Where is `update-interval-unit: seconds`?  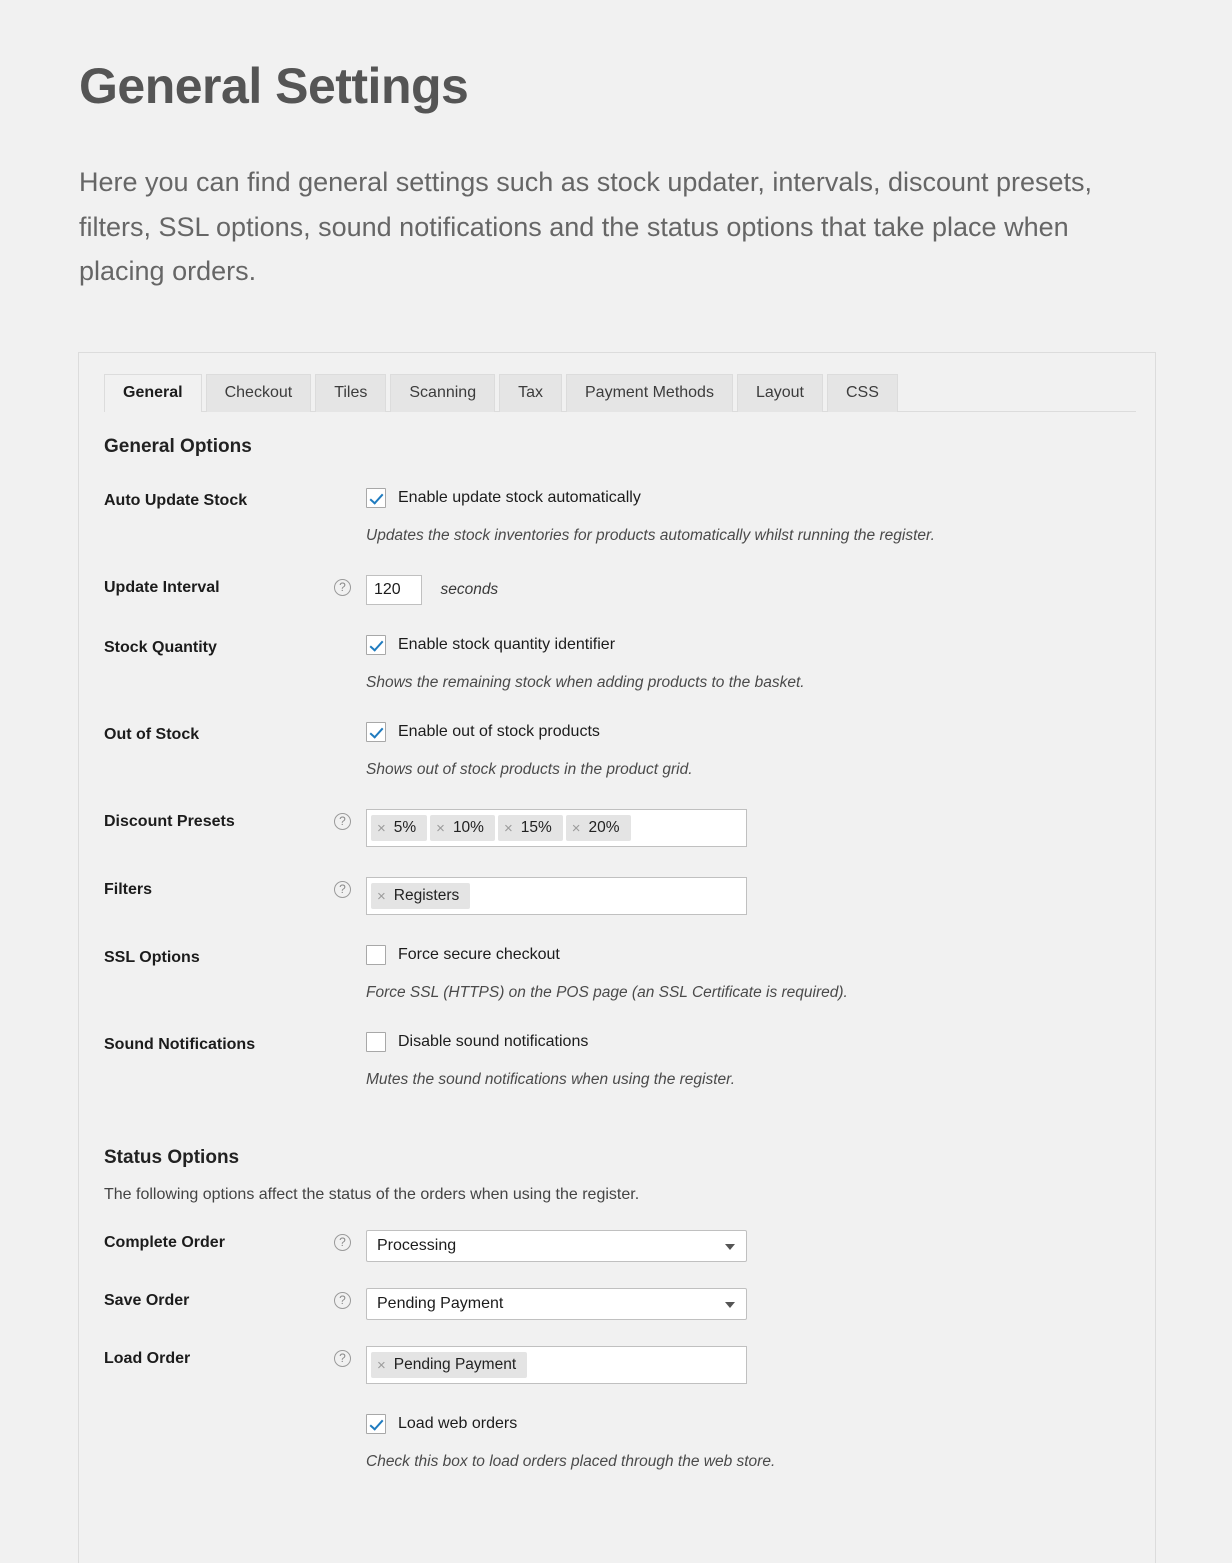 update-interval-unit: seconds is located at coordinates (469, 589).